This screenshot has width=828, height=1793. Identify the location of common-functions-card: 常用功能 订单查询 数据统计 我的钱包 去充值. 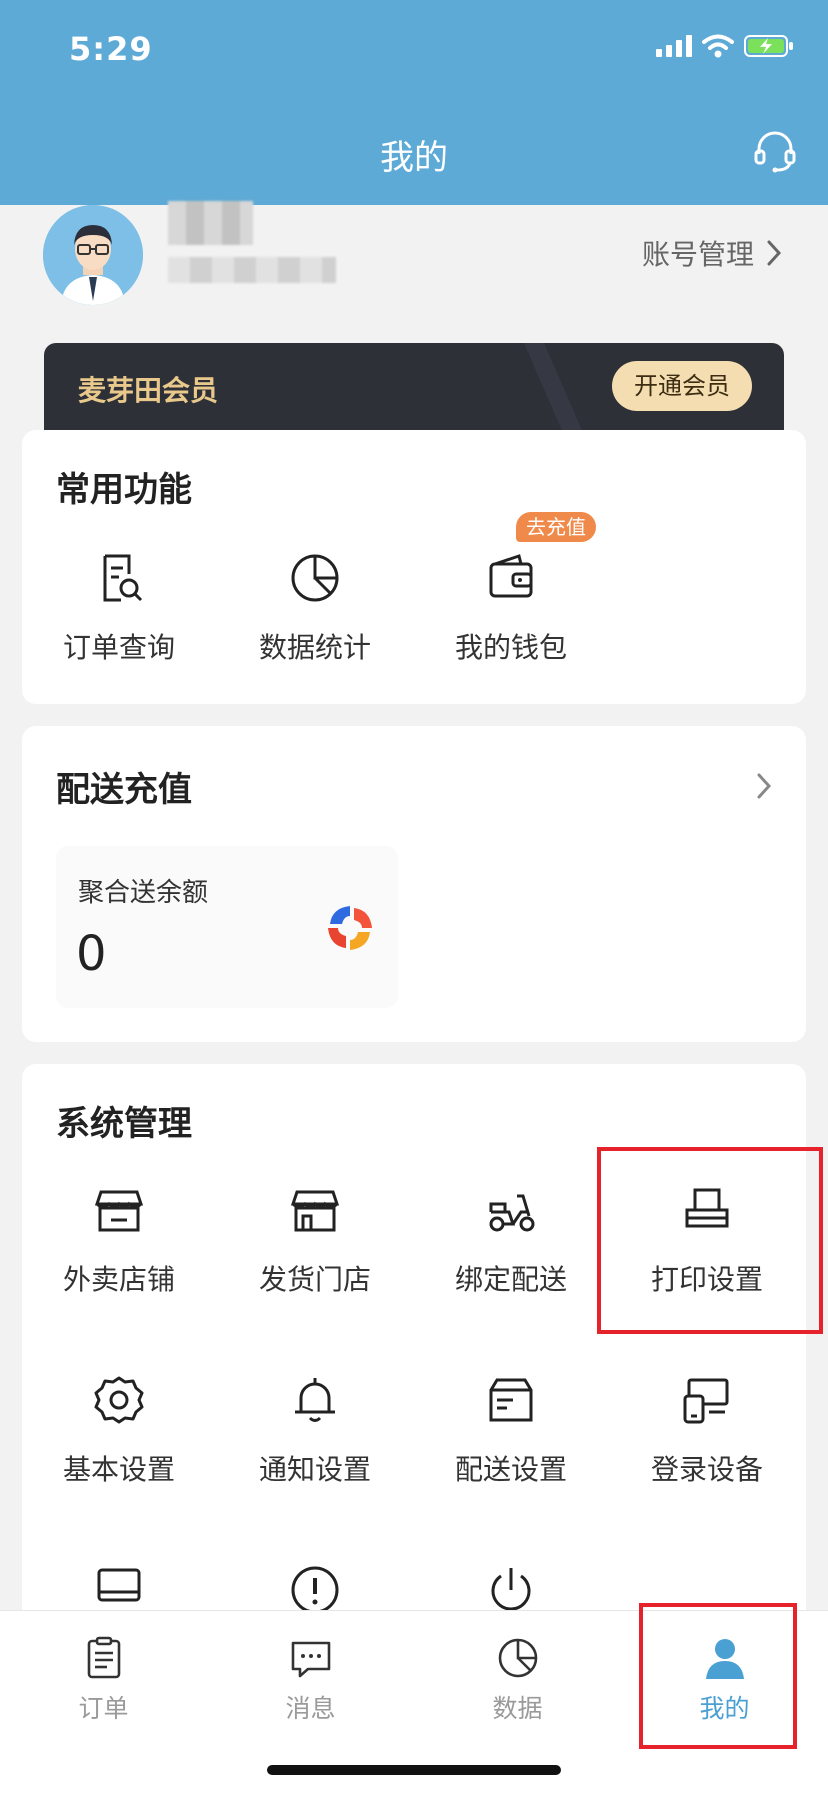
(414, 567).